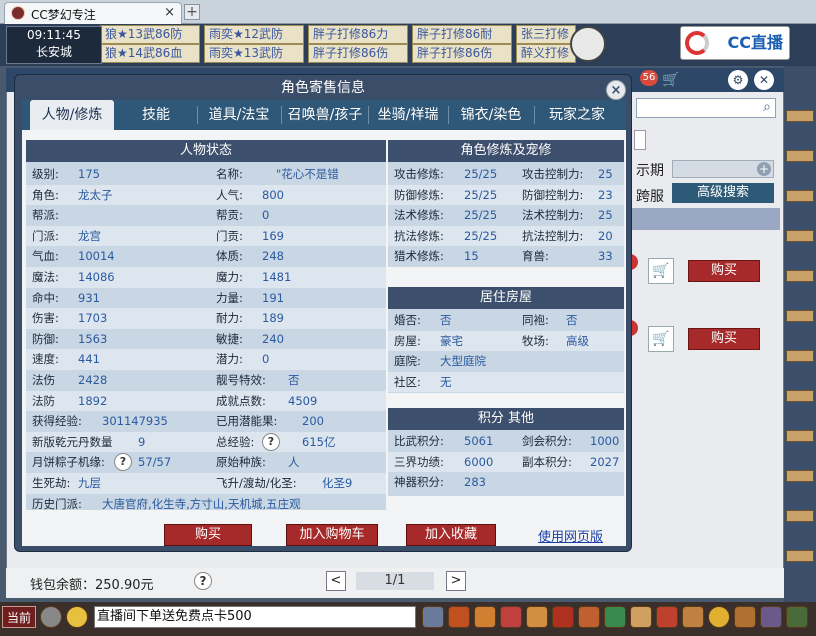  What do you see at coordinates (206, 359) in the screenshot?
I see `panel-row: 速度: 441 潜力: 0` at bounding box center [206, 359].